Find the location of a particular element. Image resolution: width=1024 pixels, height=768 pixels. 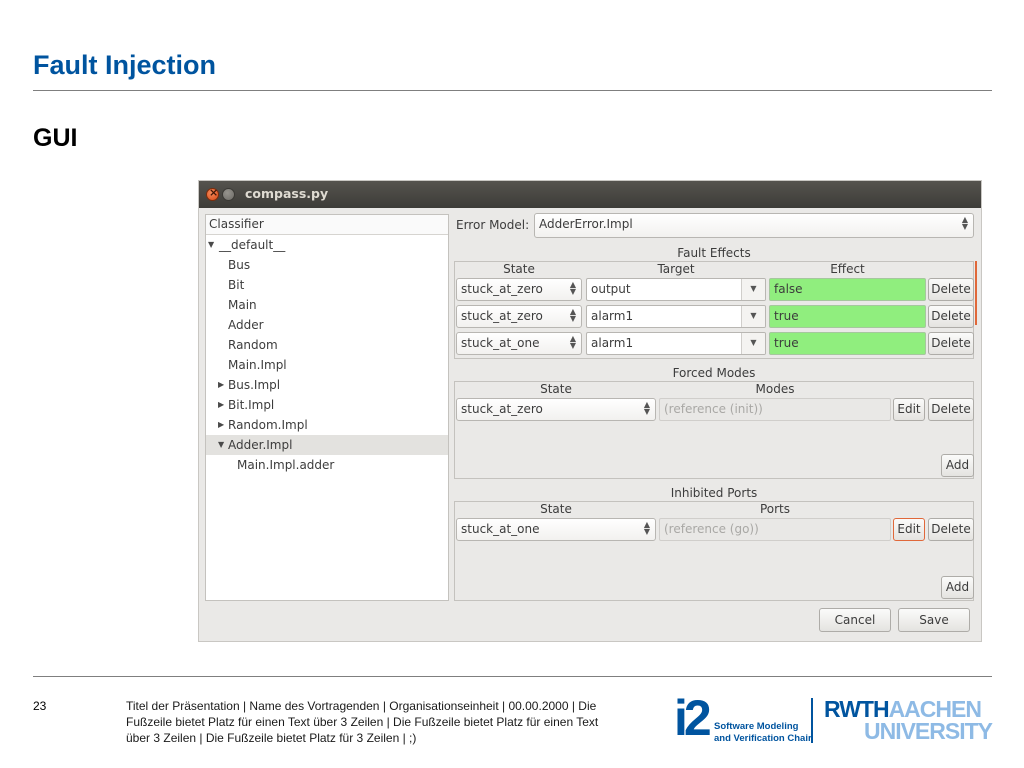

fault-effects-col-target: Target is located at coordinates (676, 269).